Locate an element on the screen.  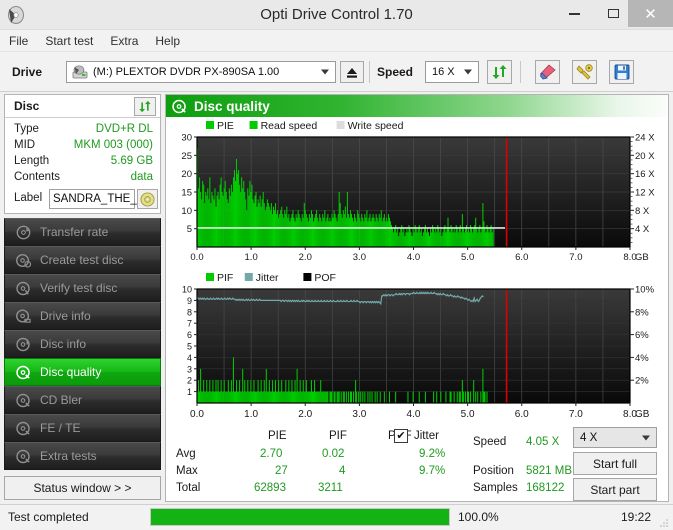
stats-avg-jitter: 9.2% is located at coordinates (432, 454).